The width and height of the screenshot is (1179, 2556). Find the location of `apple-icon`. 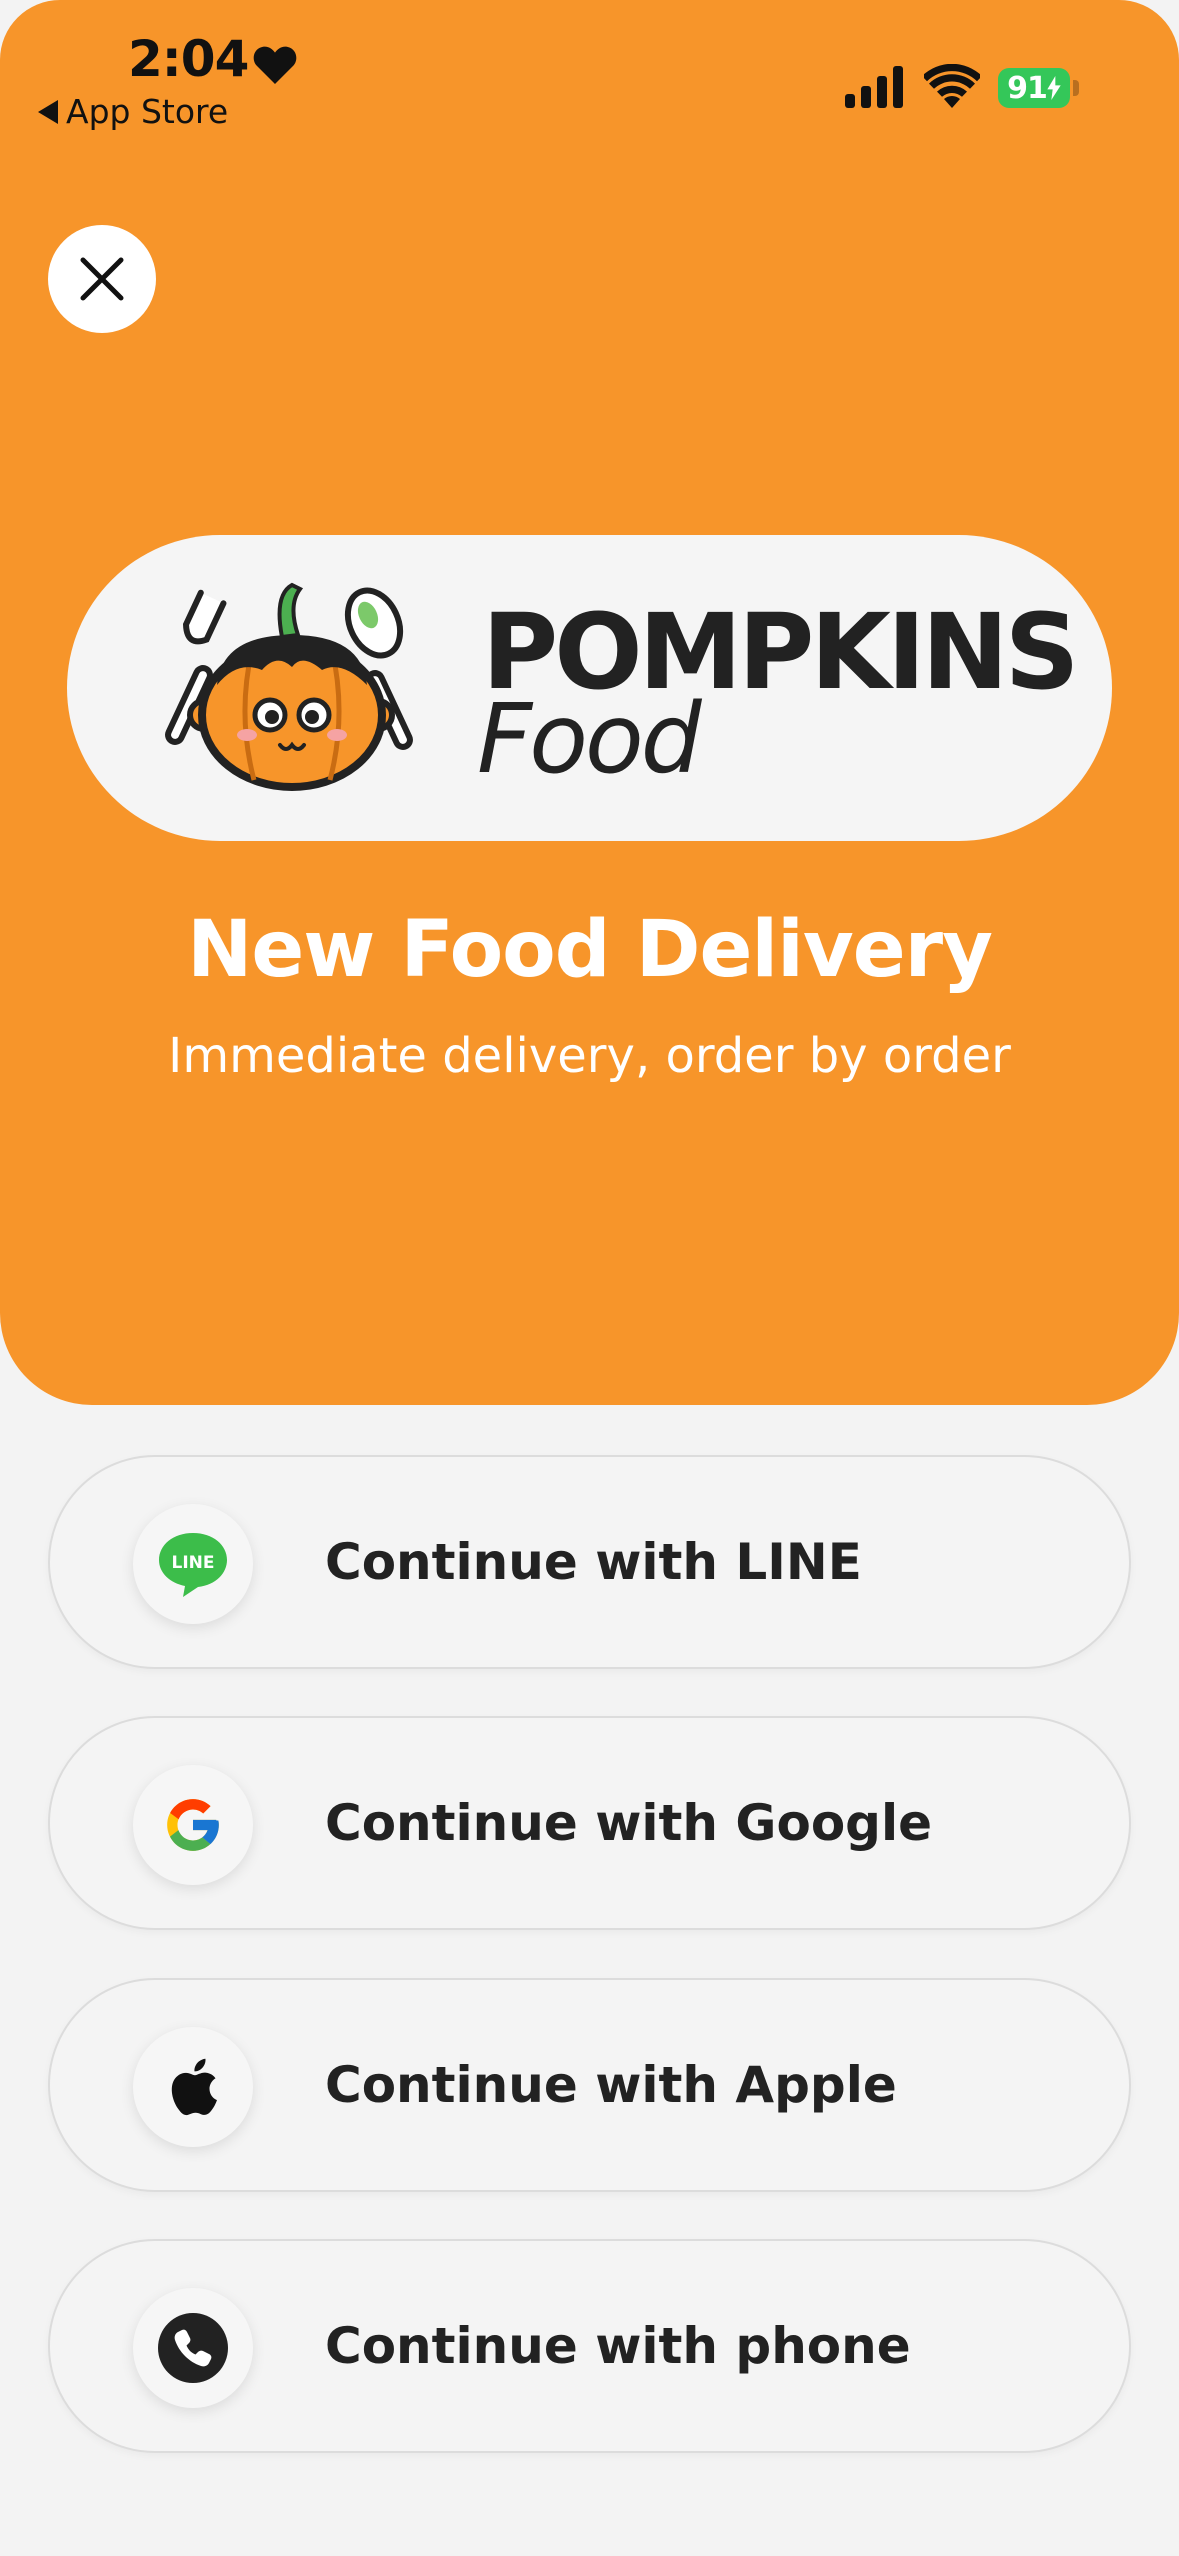

apple-icon is located at coordinates (194, 2087).